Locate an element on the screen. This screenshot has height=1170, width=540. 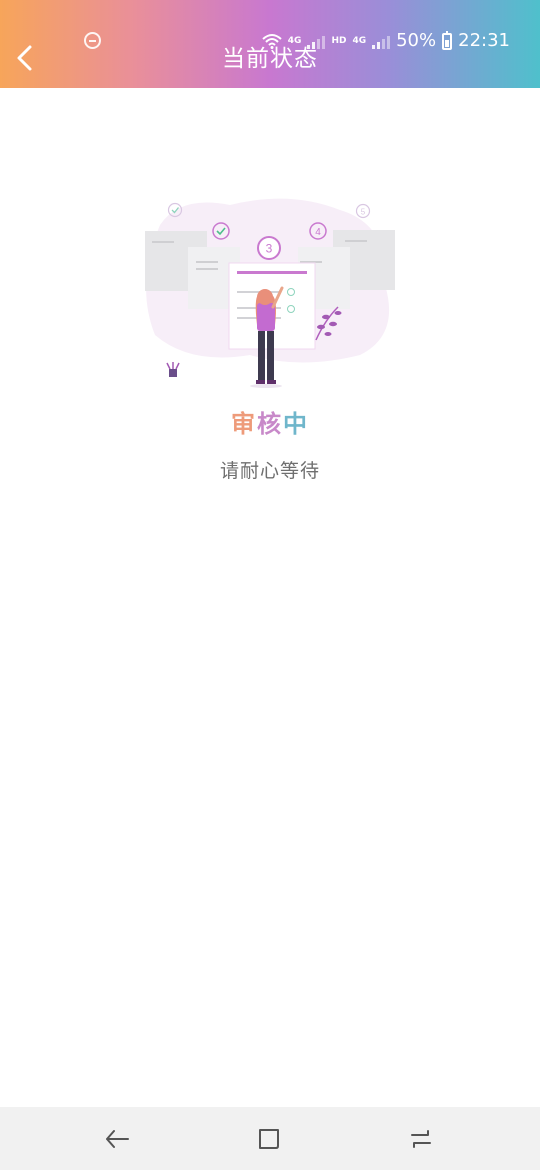
status-title-char-1: 审 is located at coordinates (244, 424).